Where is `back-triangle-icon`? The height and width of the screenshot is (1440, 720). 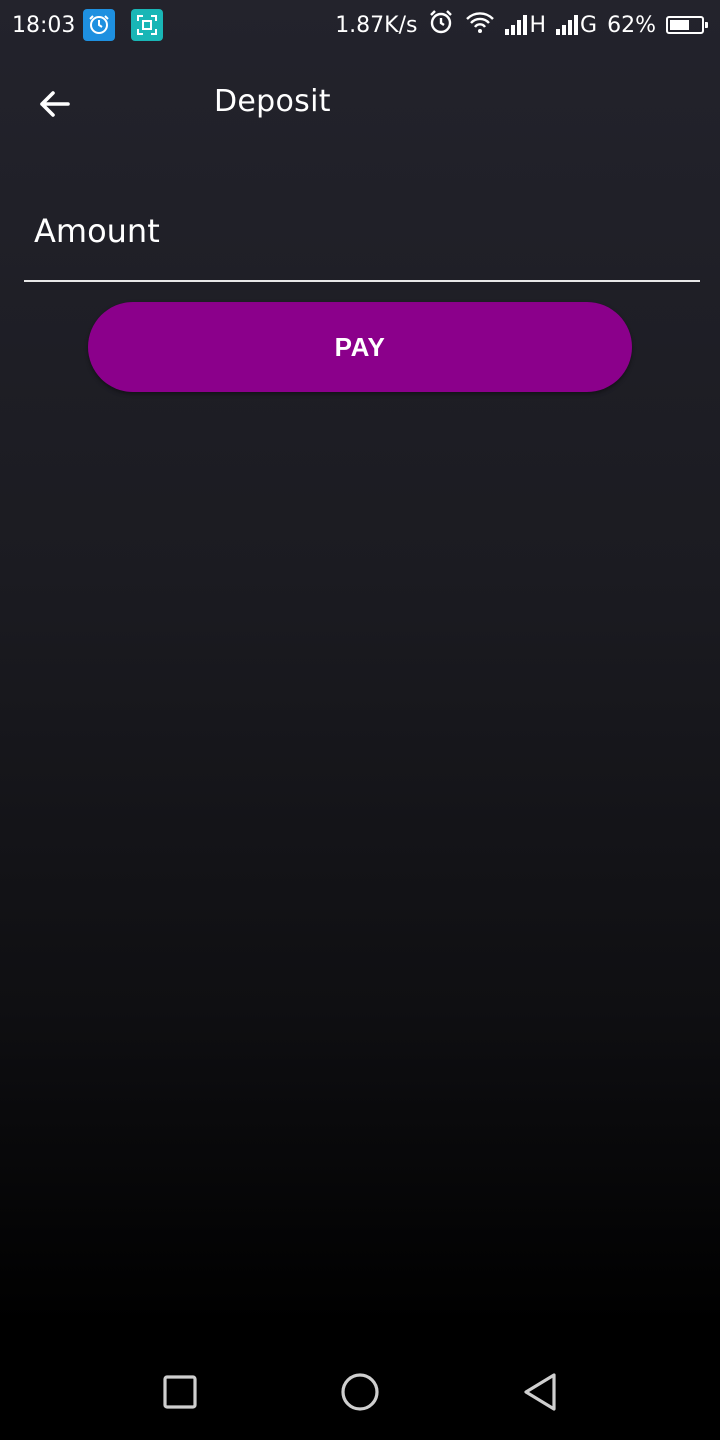 back-triangle-icon is located at coordinates (540, 1392).